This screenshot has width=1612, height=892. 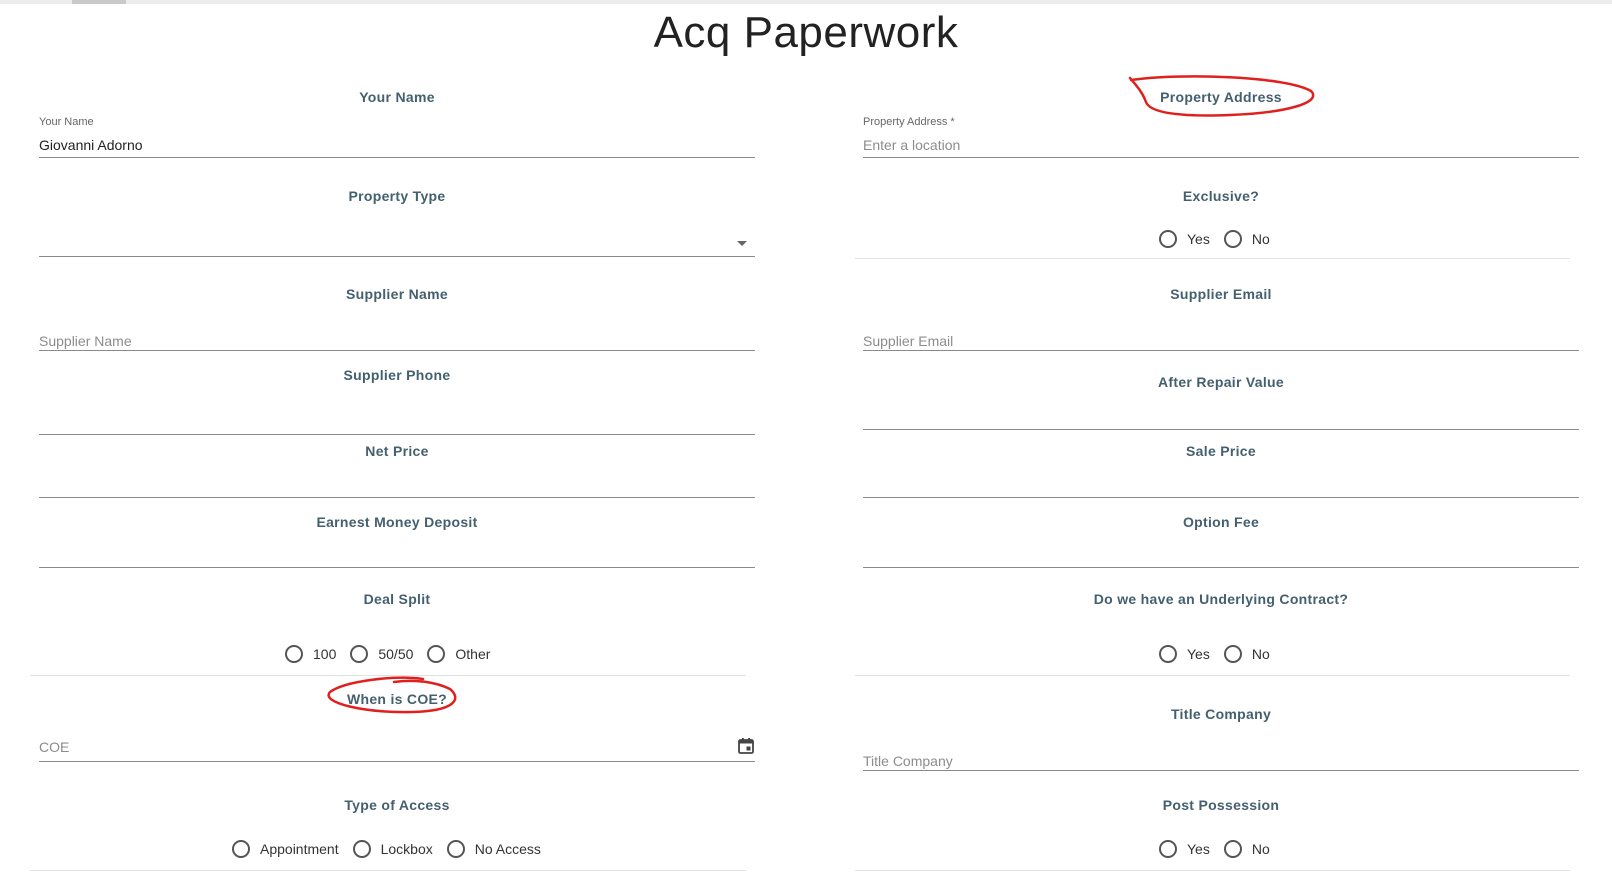 I want to click on net-price-label: Net Price, so click(x=397, y=451).